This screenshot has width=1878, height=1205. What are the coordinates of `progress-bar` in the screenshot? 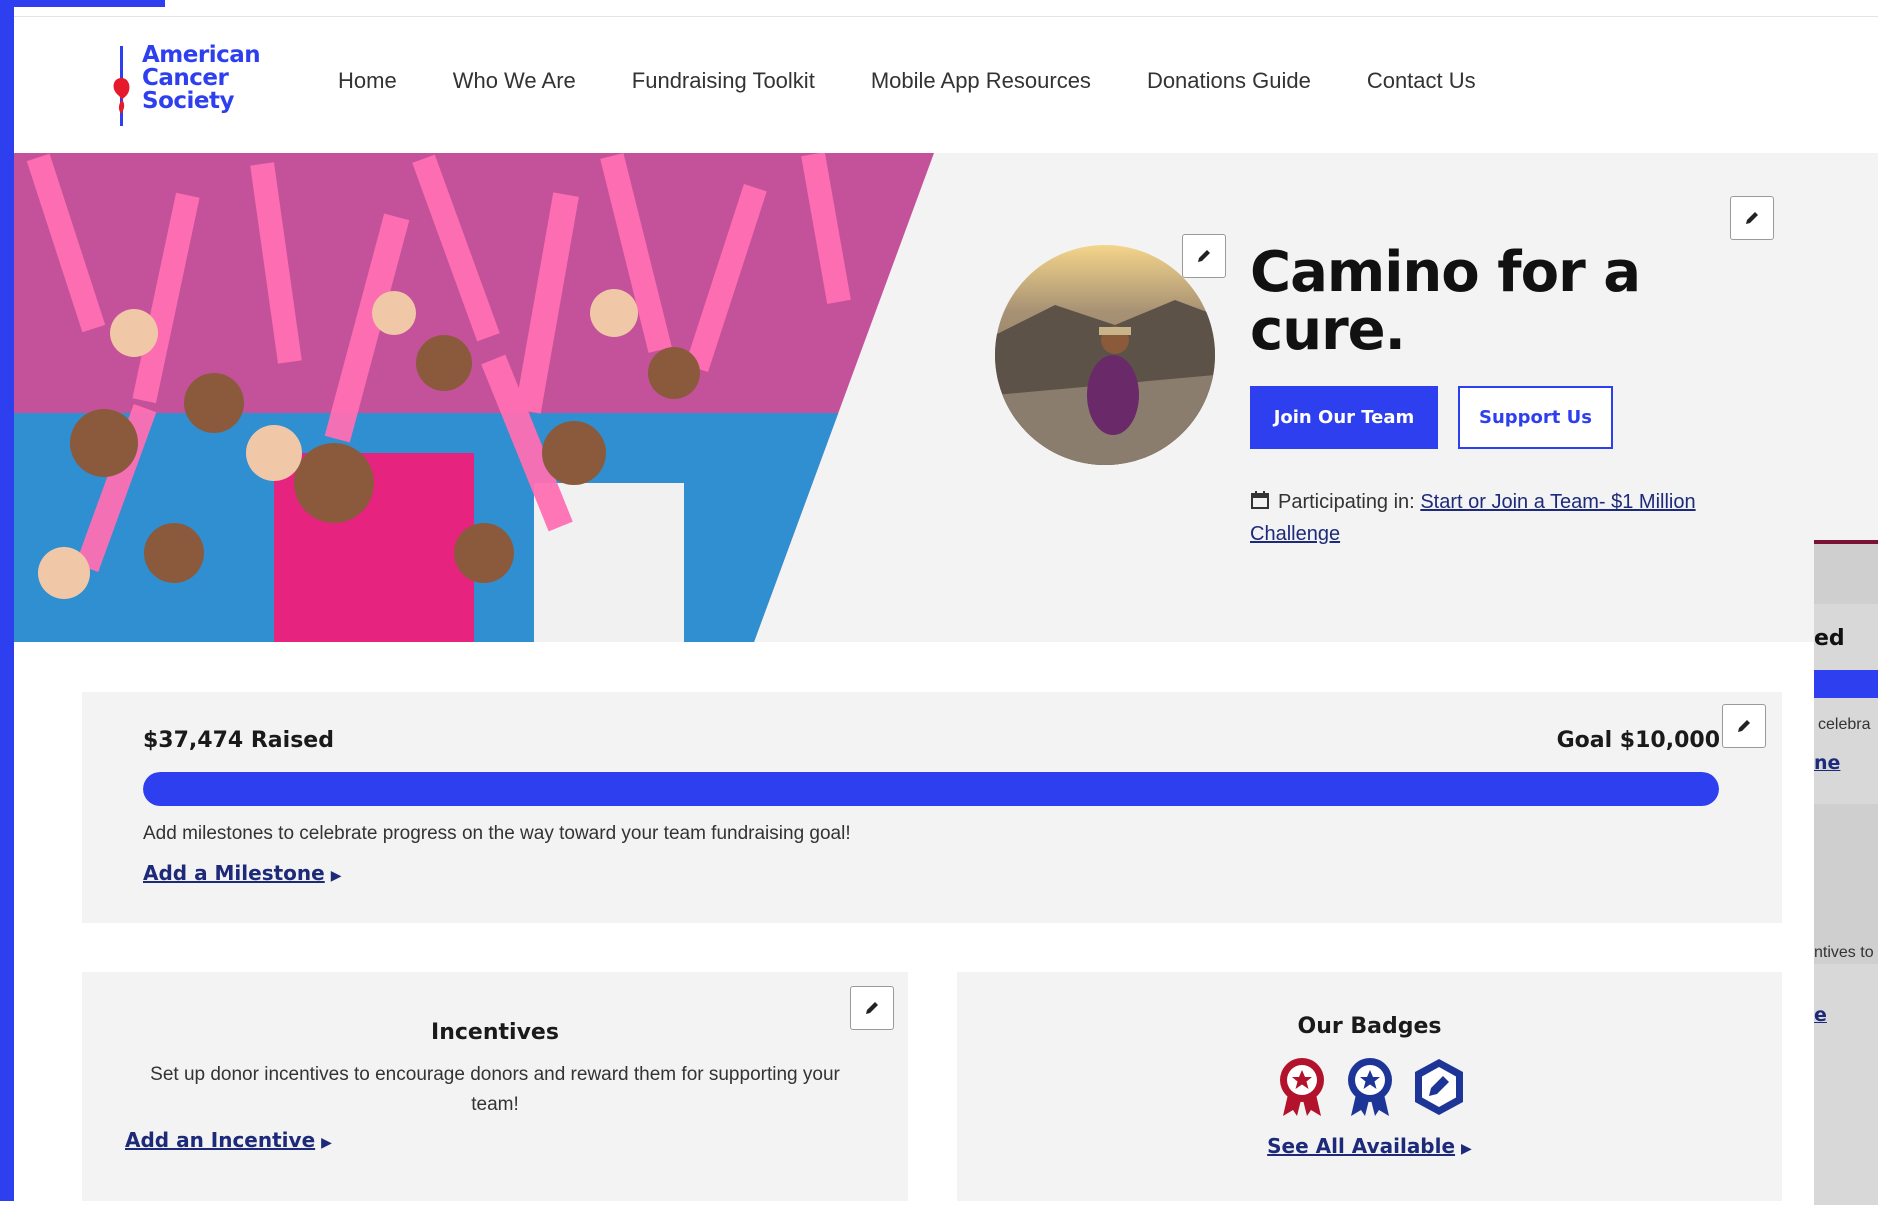 It's located at (931, 789).